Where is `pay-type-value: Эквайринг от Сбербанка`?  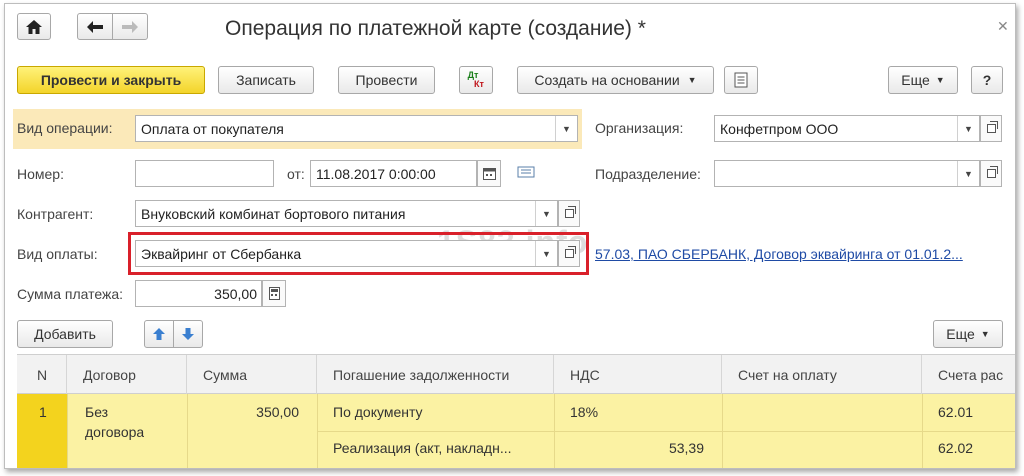 pay-type-value: Эквайринг от Сбербанка is located at coordinates (221, 253).